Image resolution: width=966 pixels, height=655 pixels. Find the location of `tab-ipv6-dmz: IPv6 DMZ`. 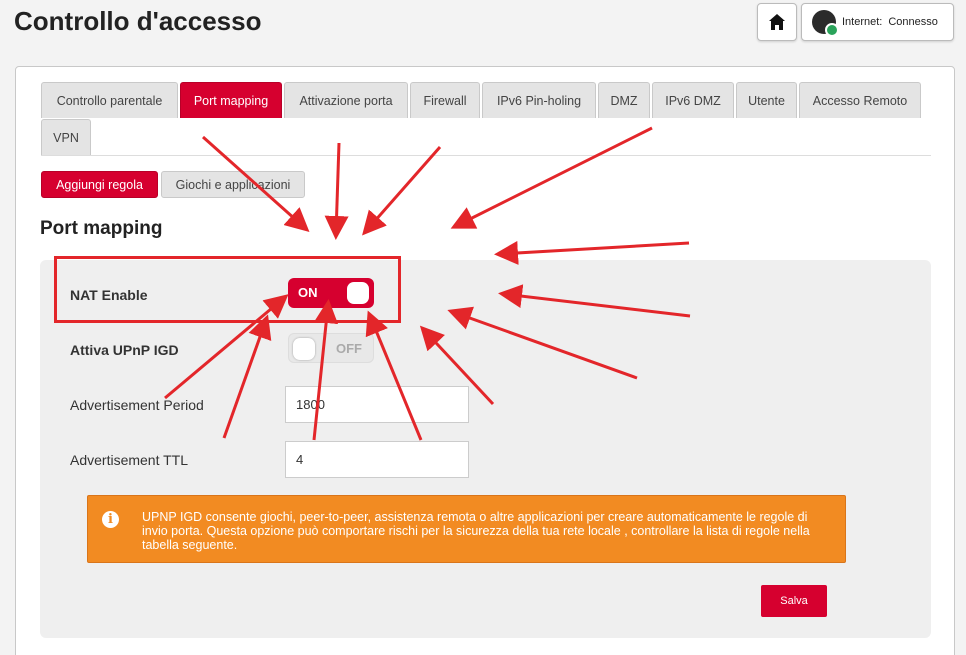

tab-ipv6-dmz: IPv6 DMZ is located at coordinates (693, 100).